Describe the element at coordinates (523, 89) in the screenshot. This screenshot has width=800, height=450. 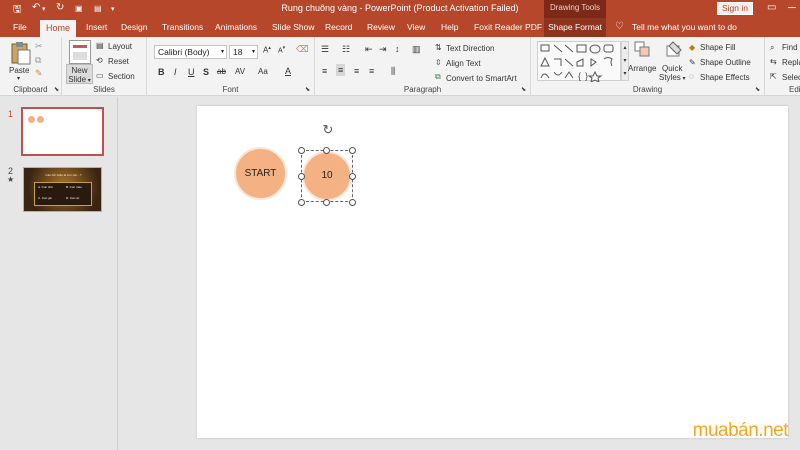
I see `paragraph-launcher-icon: ⬊` at that location.